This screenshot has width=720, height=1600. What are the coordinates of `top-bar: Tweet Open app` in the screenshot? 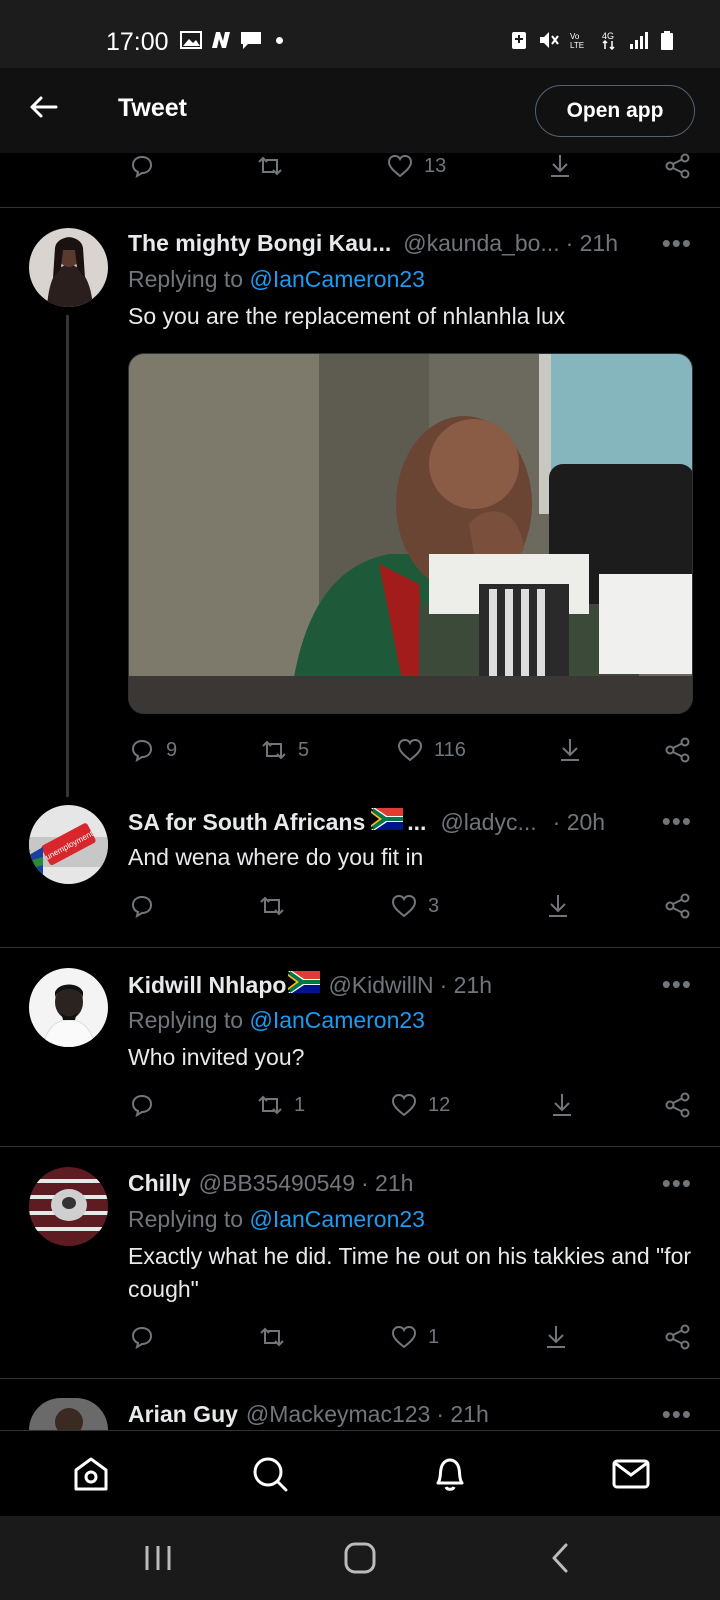 It's located at (360, 110).